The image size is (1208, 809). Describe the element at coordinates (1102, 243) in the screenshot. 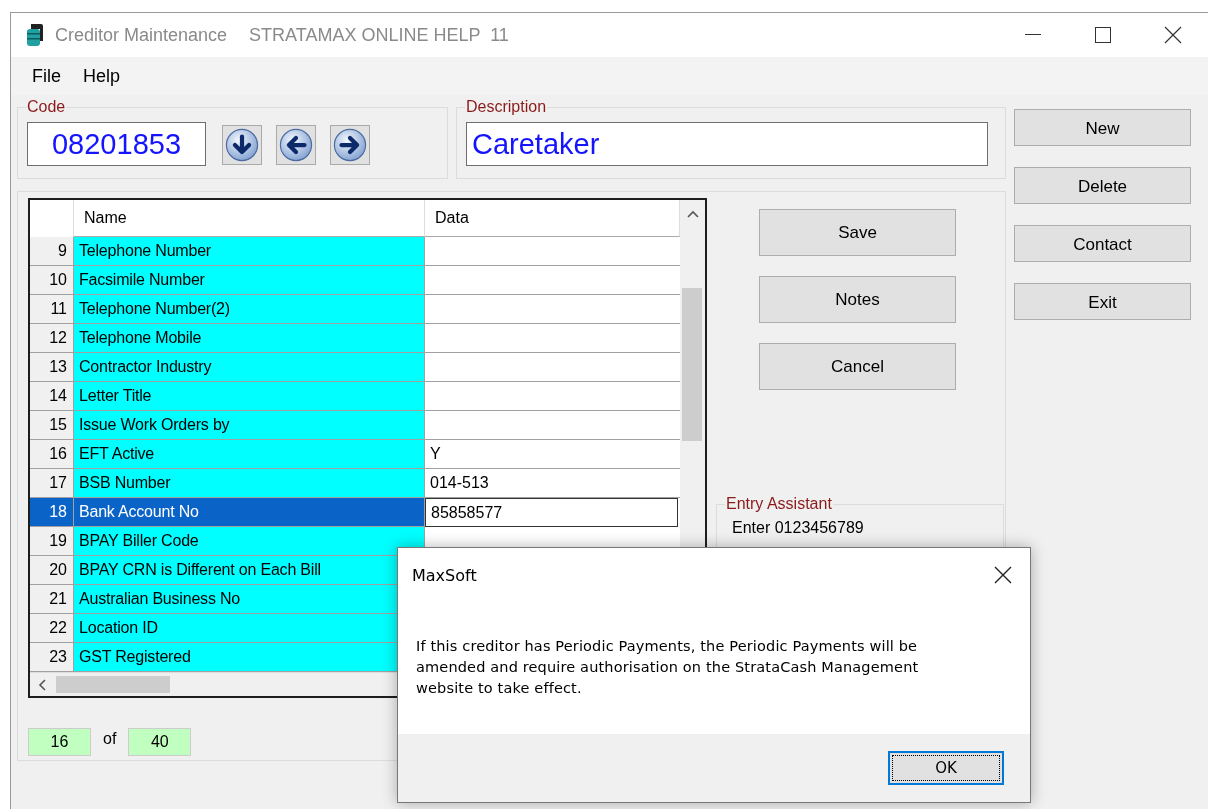

I see `side-button: Contact` at that location.